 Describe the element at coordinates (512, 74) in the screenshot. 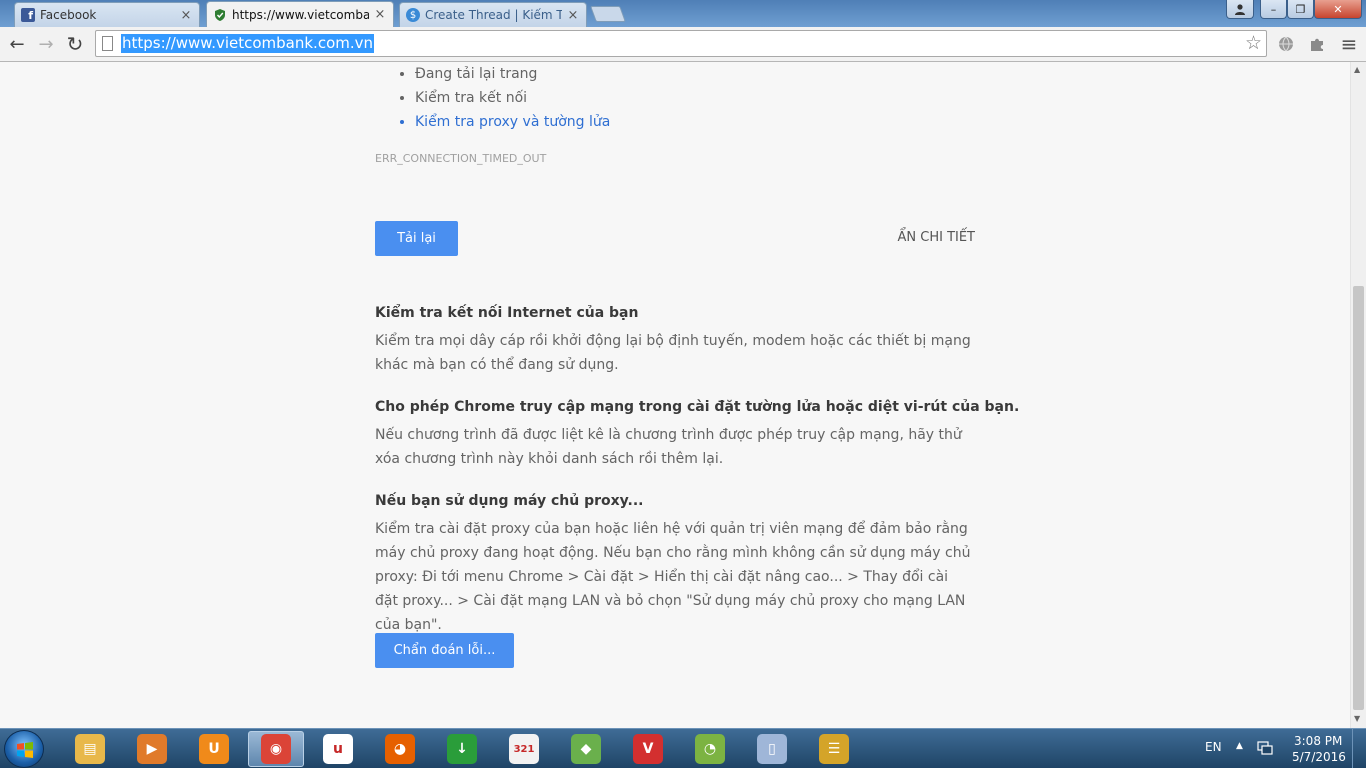

I see `suggestion-item: Đang tải lại trang` at that location.